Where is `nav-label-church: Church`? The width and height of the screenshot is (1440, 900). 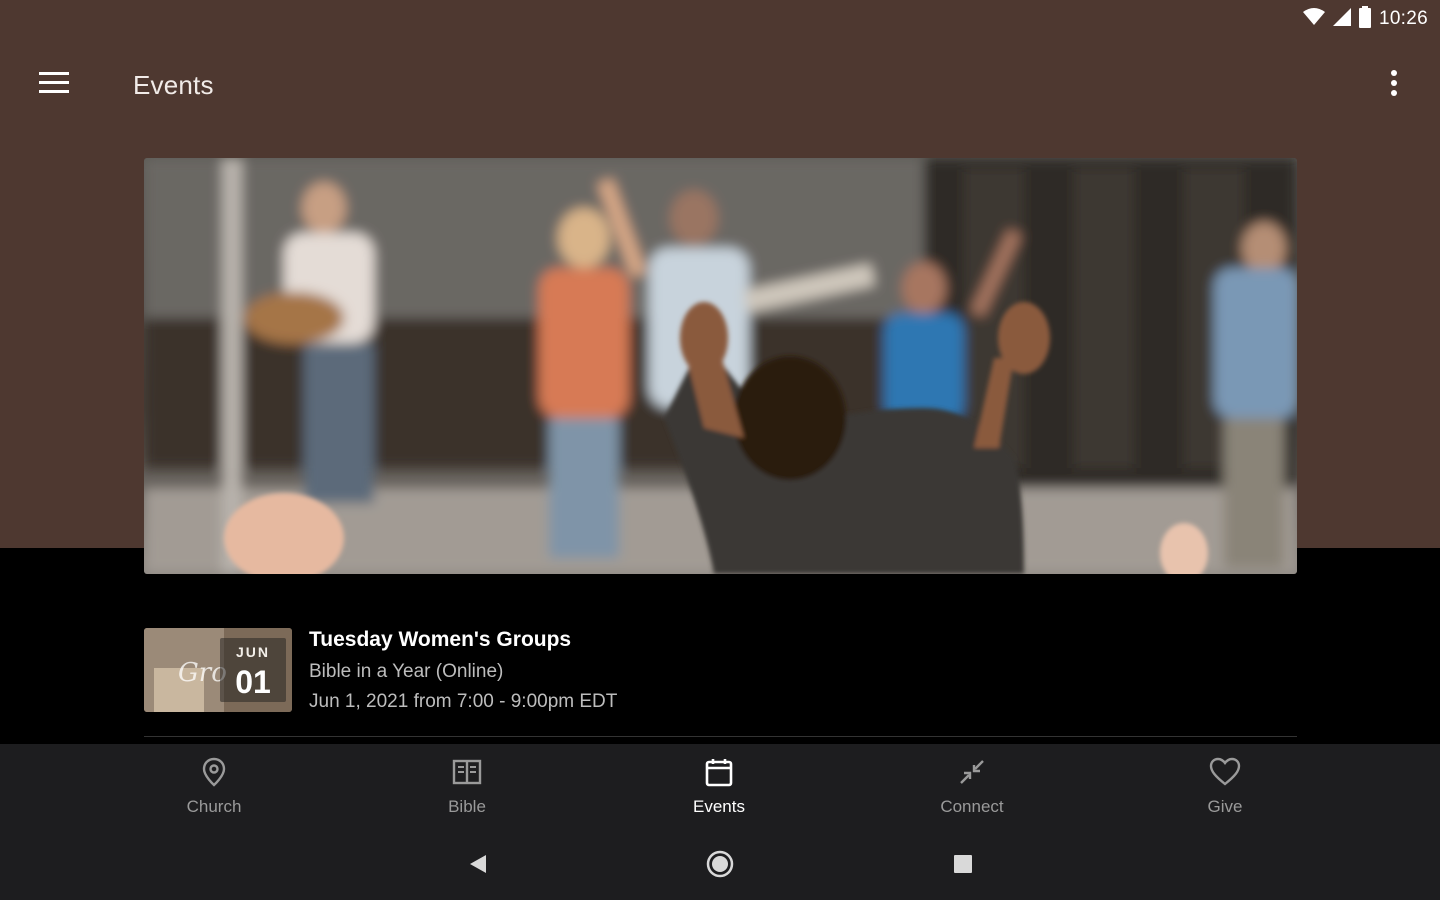
nav-label-church: Church is located at coordinates (214, 806).